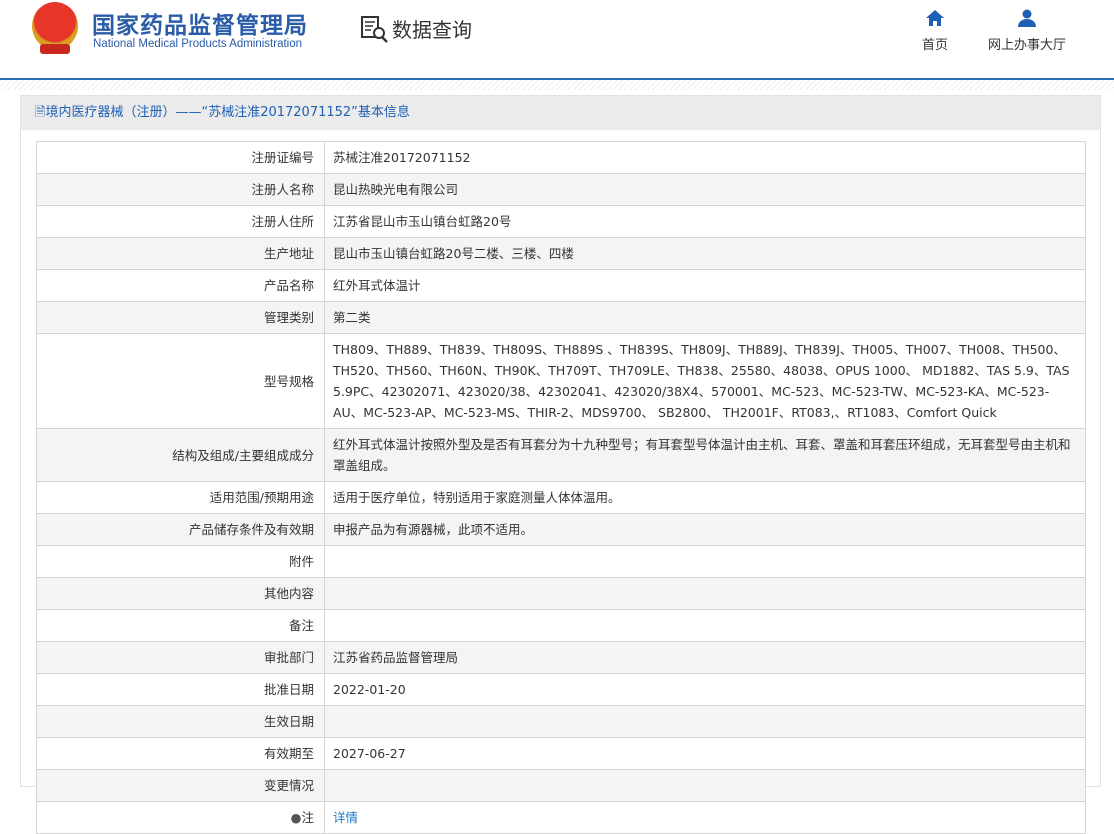 The image size is (1114, 834). Describe the element at coordinates (180, 529) in the screenshot. I see `field-label: 产品储存条件及有效期` at that location.